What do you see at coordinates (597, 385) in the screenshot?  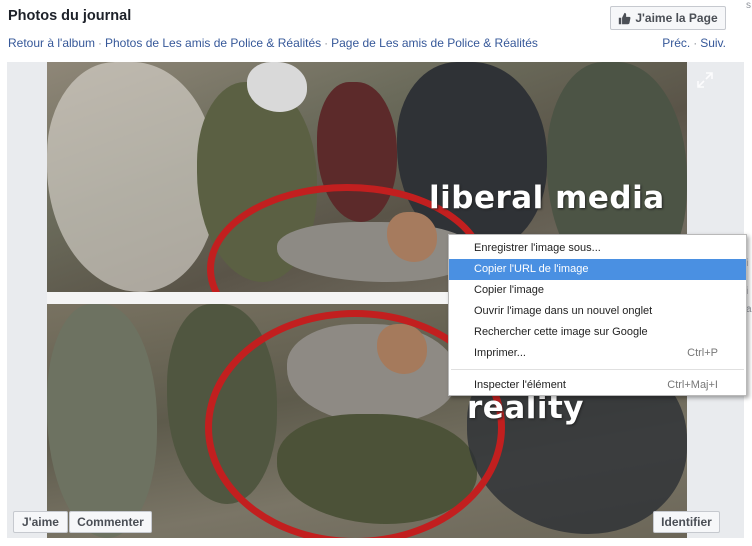 I see `menu-item-inspect-element: Inspecter l'élément Ctrl+Maj+I` at bounding box center [597, 385].